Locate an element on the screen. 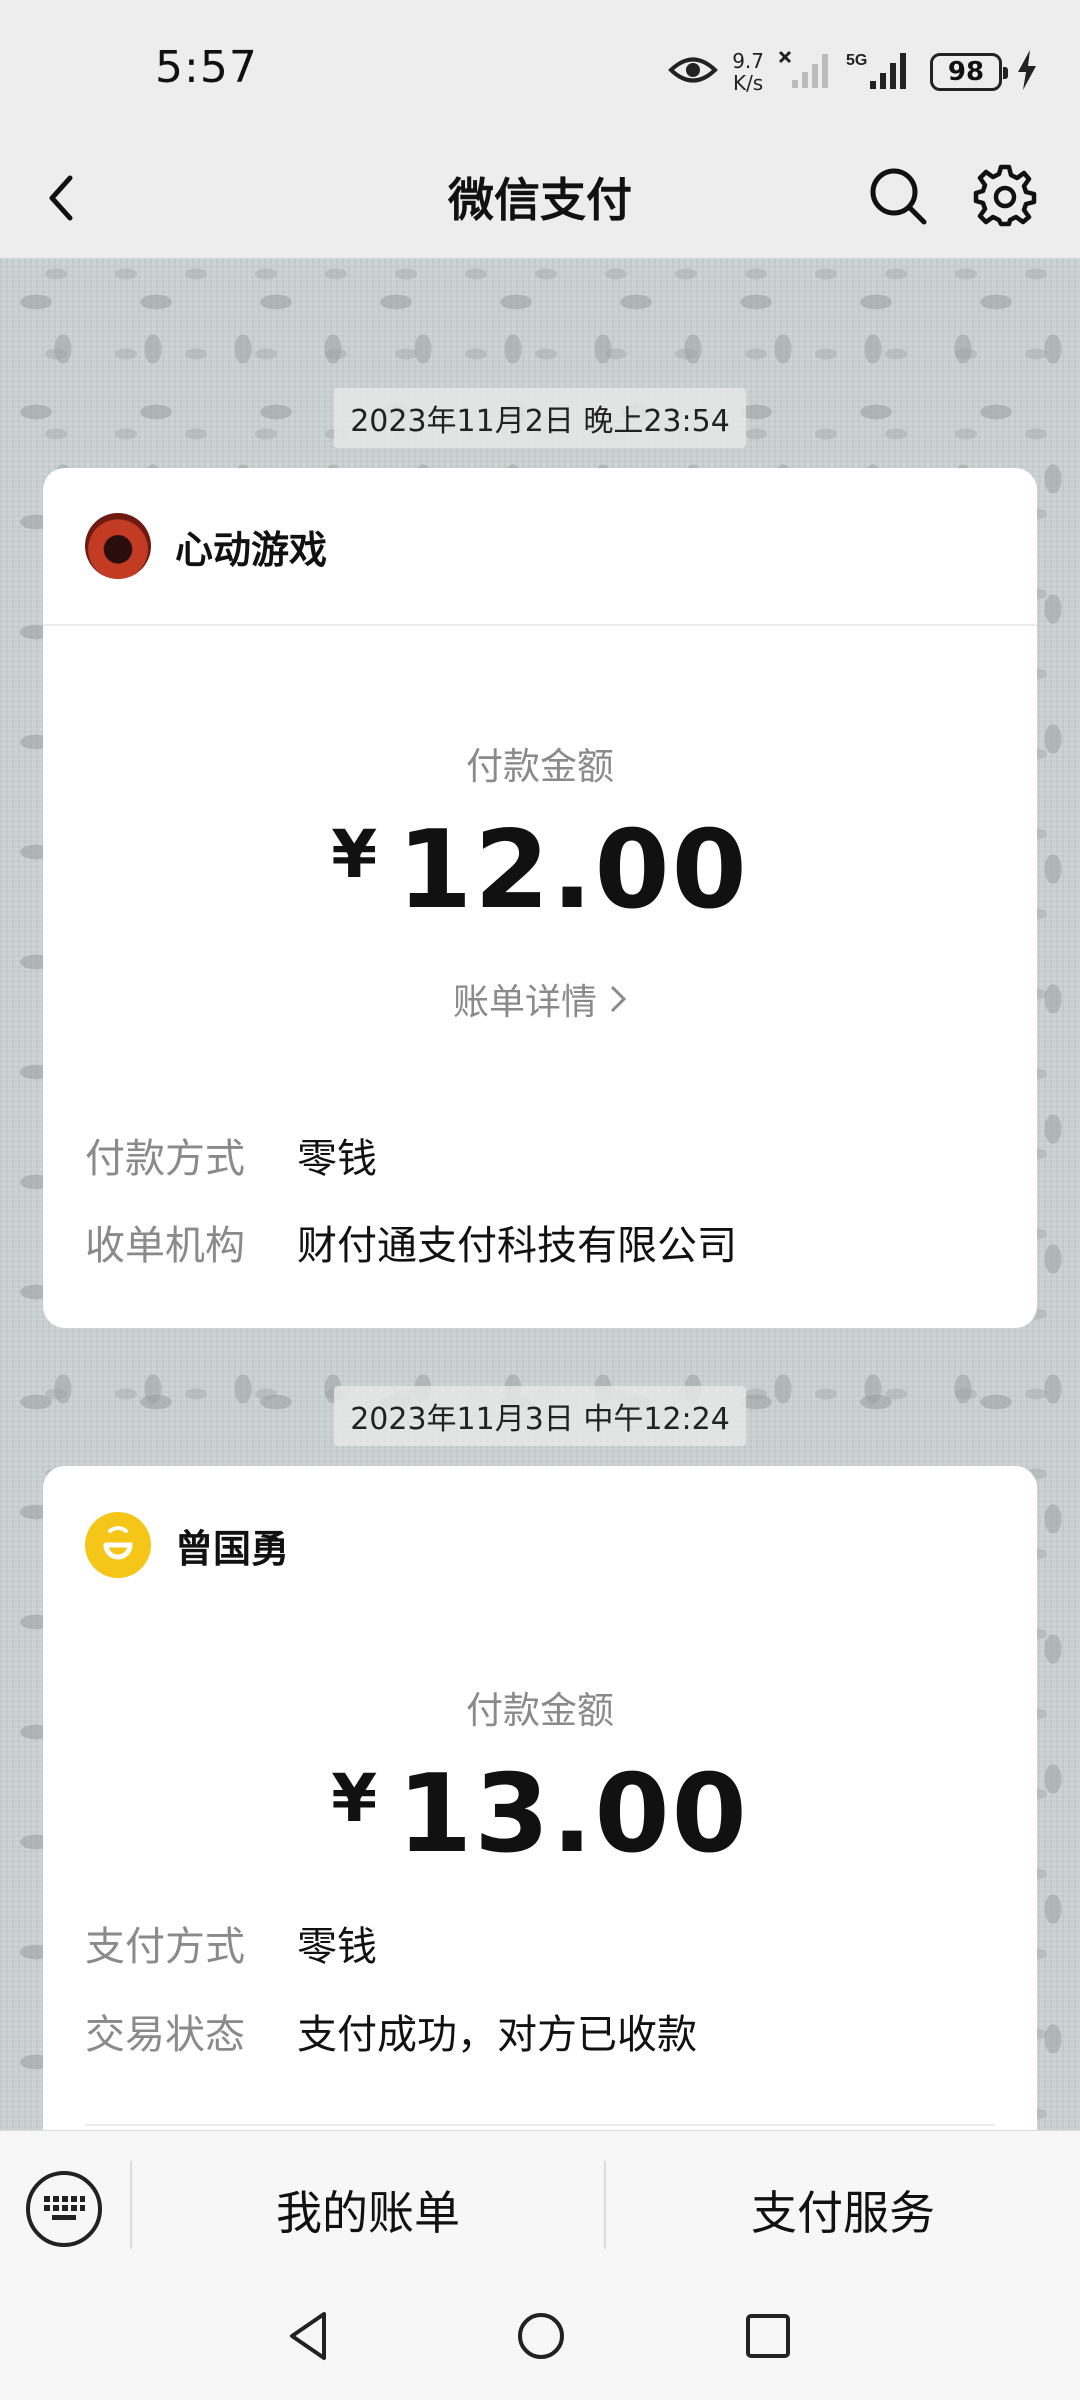 Image resolution: width=1080 pixels, height=2400 pixels. card-header: 心动游戏 is located at coordinates (540, 547).